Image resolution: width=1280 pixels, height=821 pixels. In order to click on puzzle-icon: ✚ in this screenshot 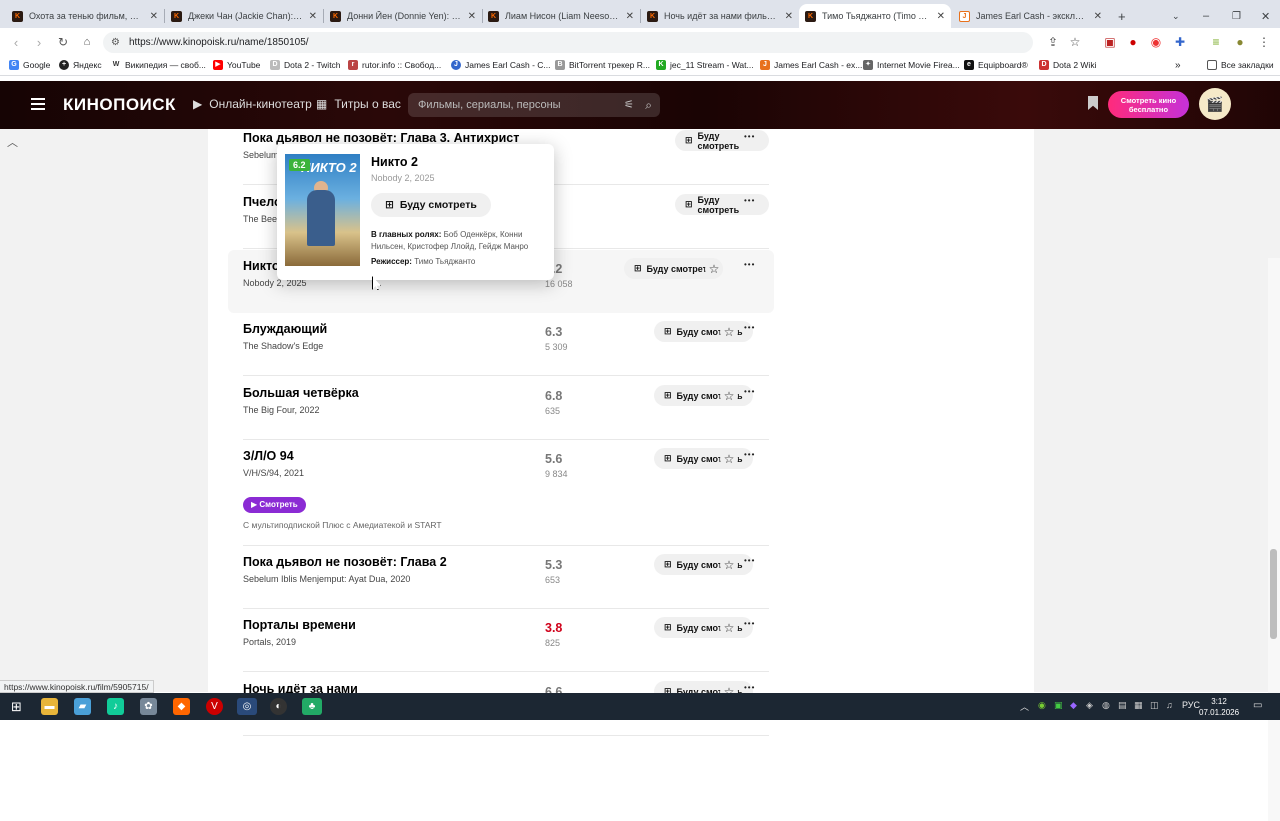, I will do `click(1180, 42)`.